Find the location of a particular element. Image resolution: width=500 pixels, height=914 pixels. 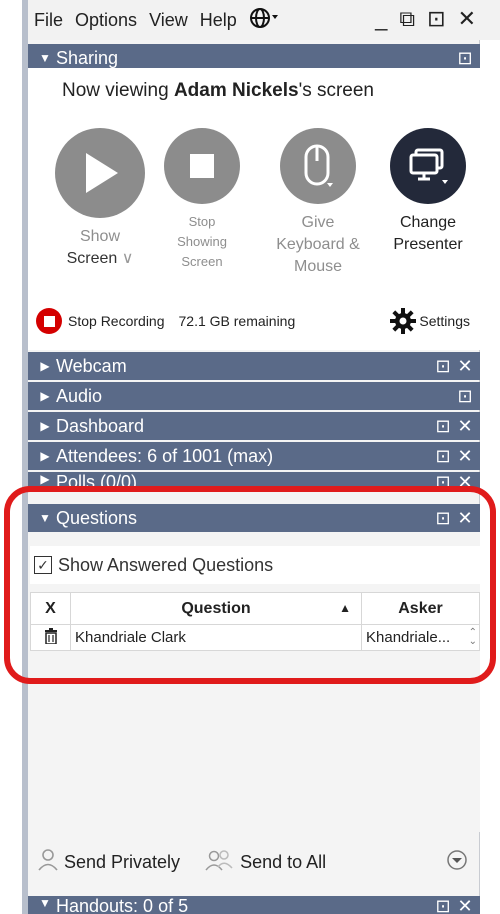

panel-header-webcam: ▶ Webcam ⊡ ✕ is located at coordinates (254, 366).